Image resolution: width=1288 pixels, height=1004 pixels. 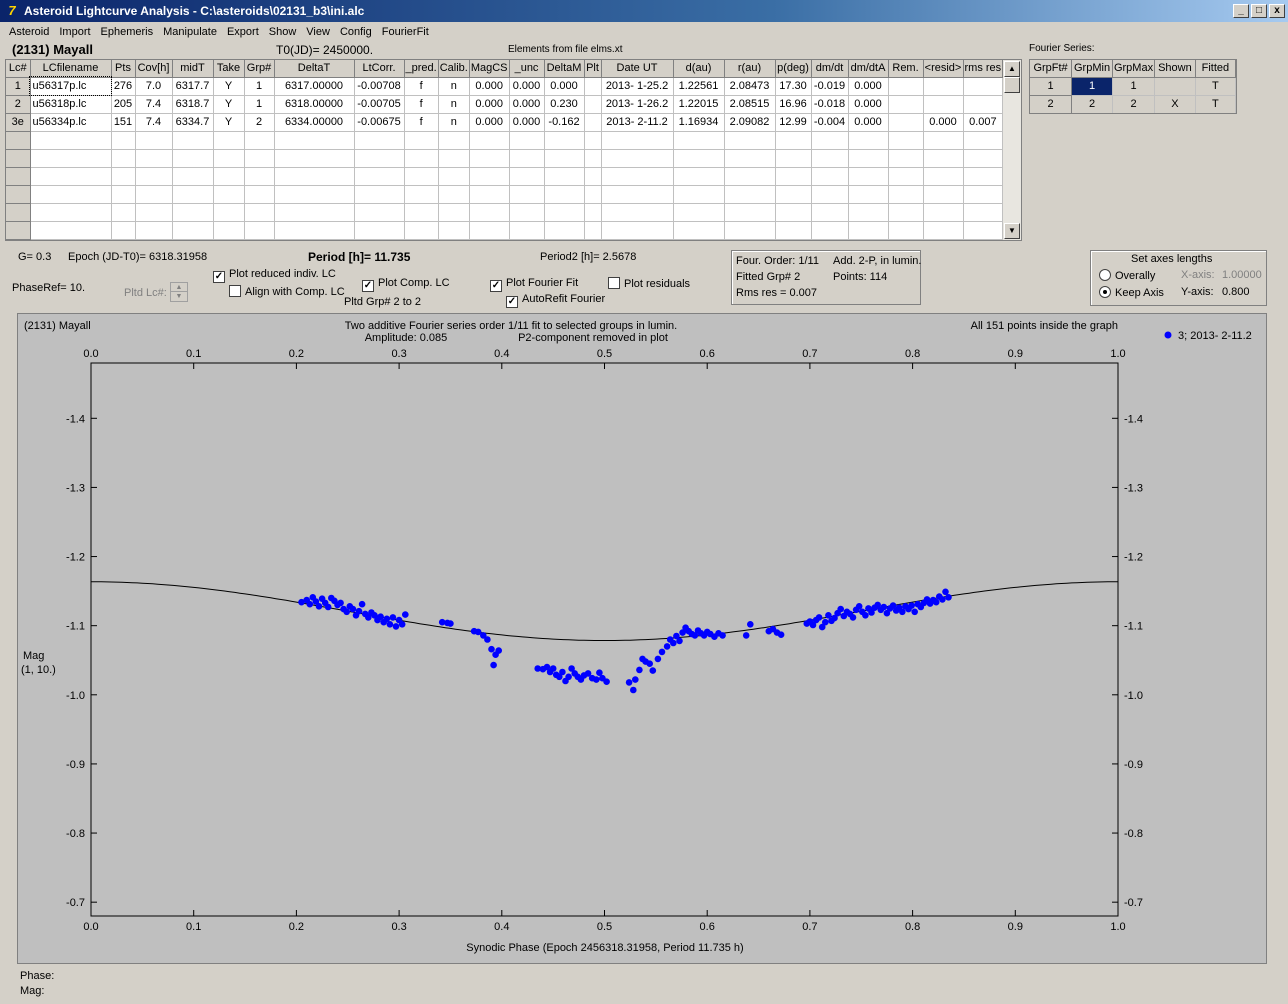 I want to click on overally-radio: Overally, so click(x=1127, y=275).